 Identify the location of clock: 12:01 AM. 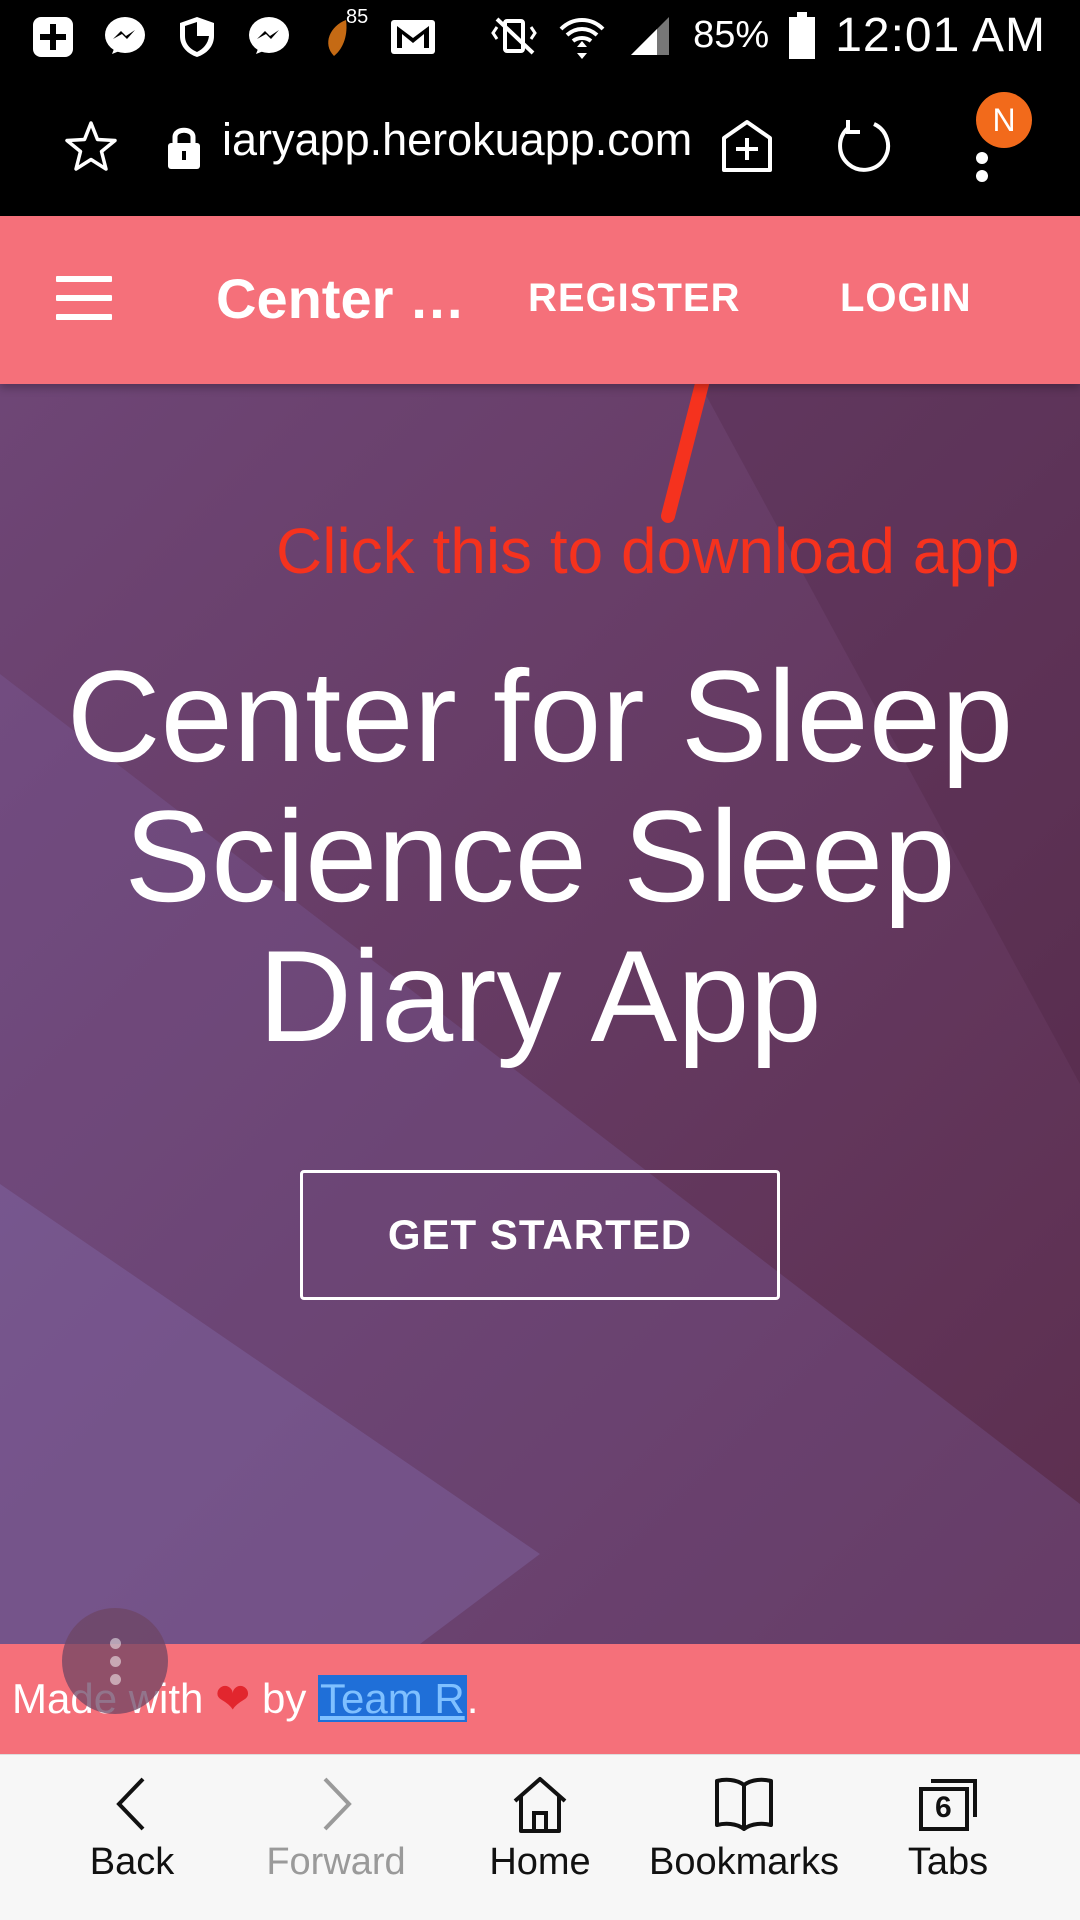
(940, 35).